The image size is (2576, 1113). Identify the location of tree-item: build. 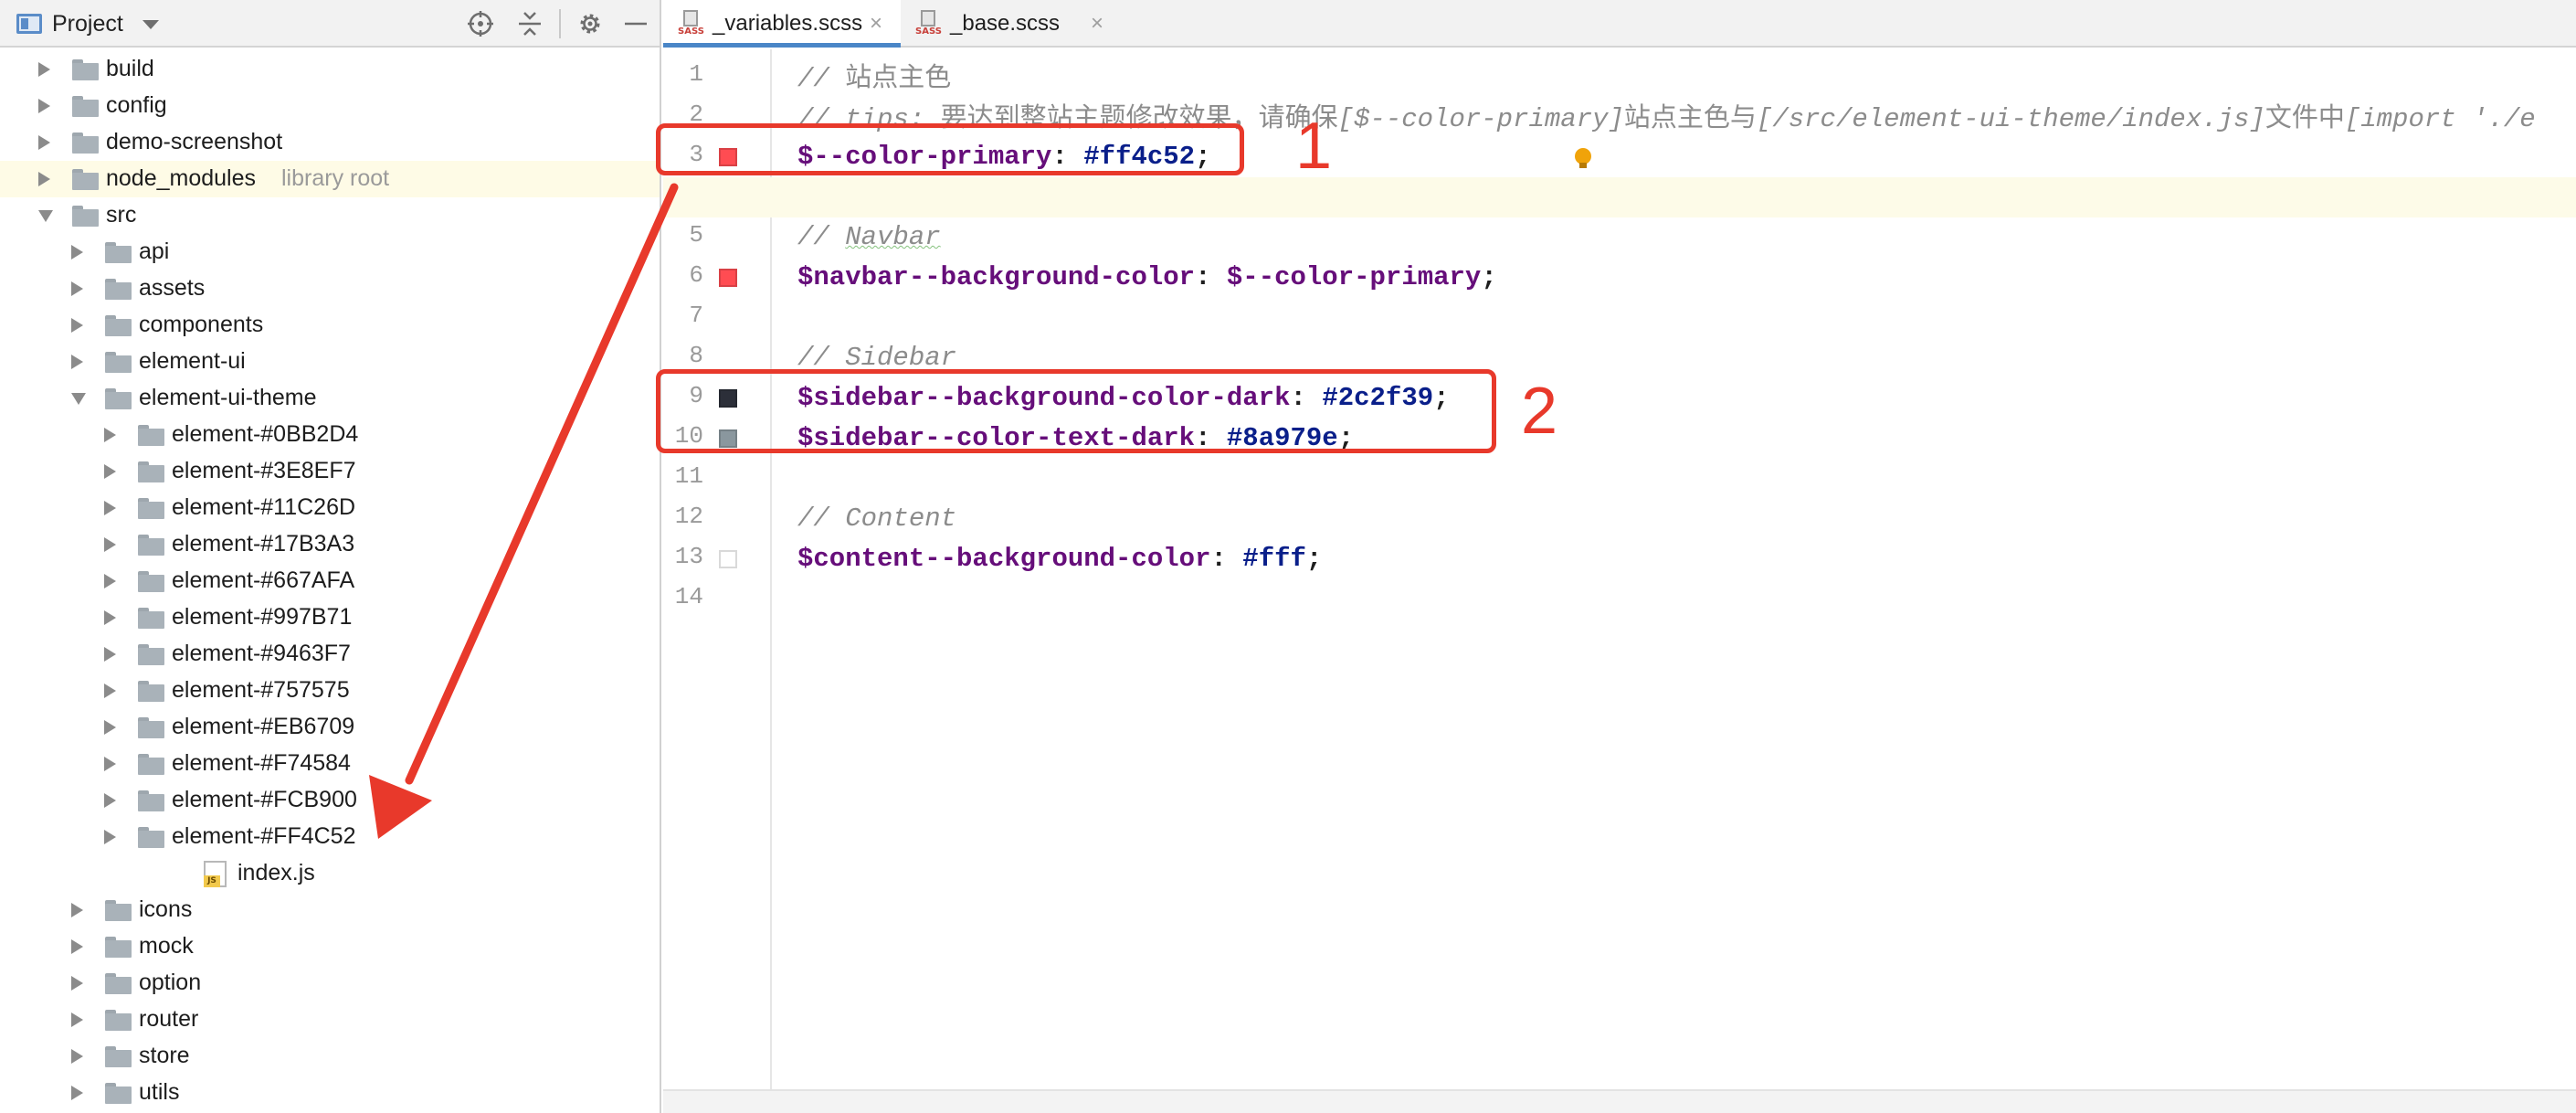
(330, 70).